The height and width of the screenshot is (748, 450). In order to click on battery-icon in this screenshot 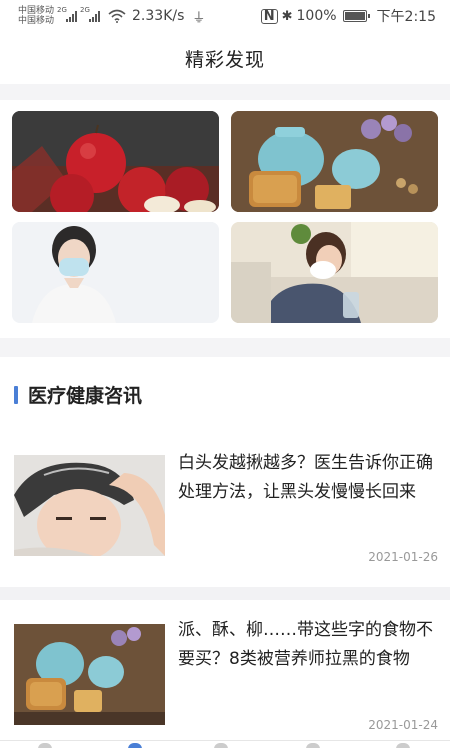, I will do `click(356, 16)`.